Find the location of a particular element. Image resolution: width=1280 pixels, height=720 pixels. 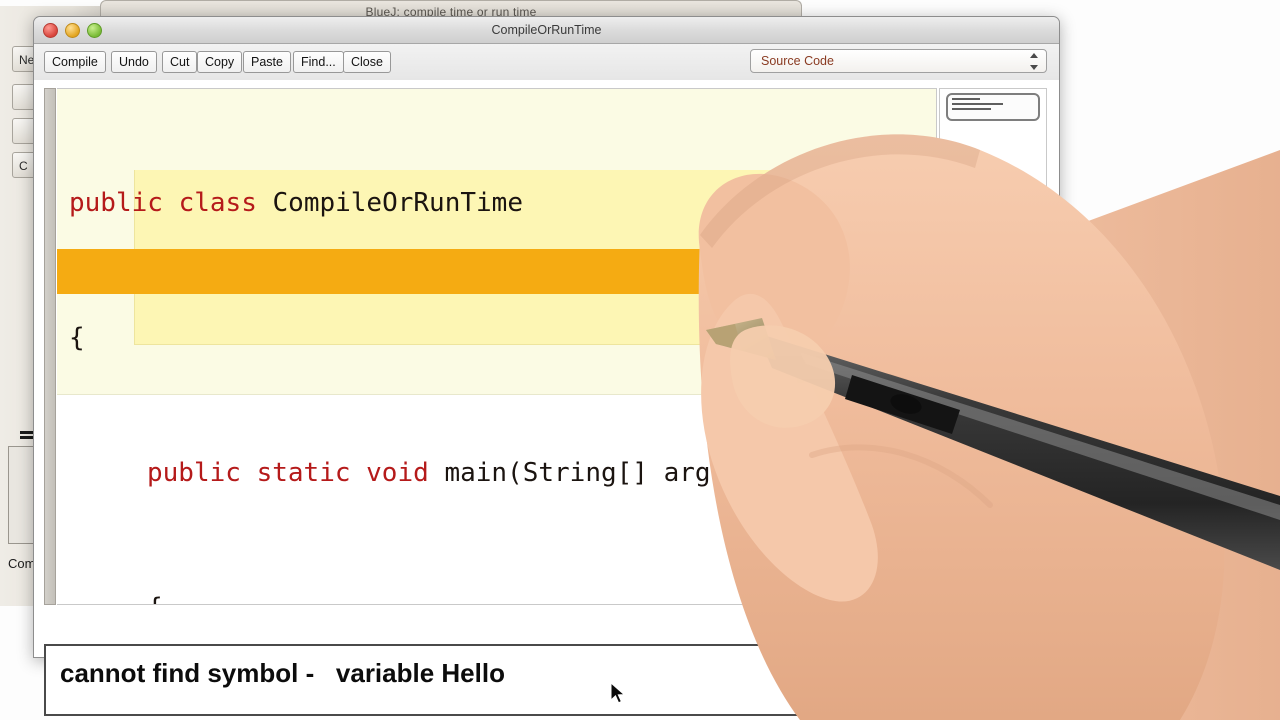

saved-indicator: saved is located at coordinates (981, 680).